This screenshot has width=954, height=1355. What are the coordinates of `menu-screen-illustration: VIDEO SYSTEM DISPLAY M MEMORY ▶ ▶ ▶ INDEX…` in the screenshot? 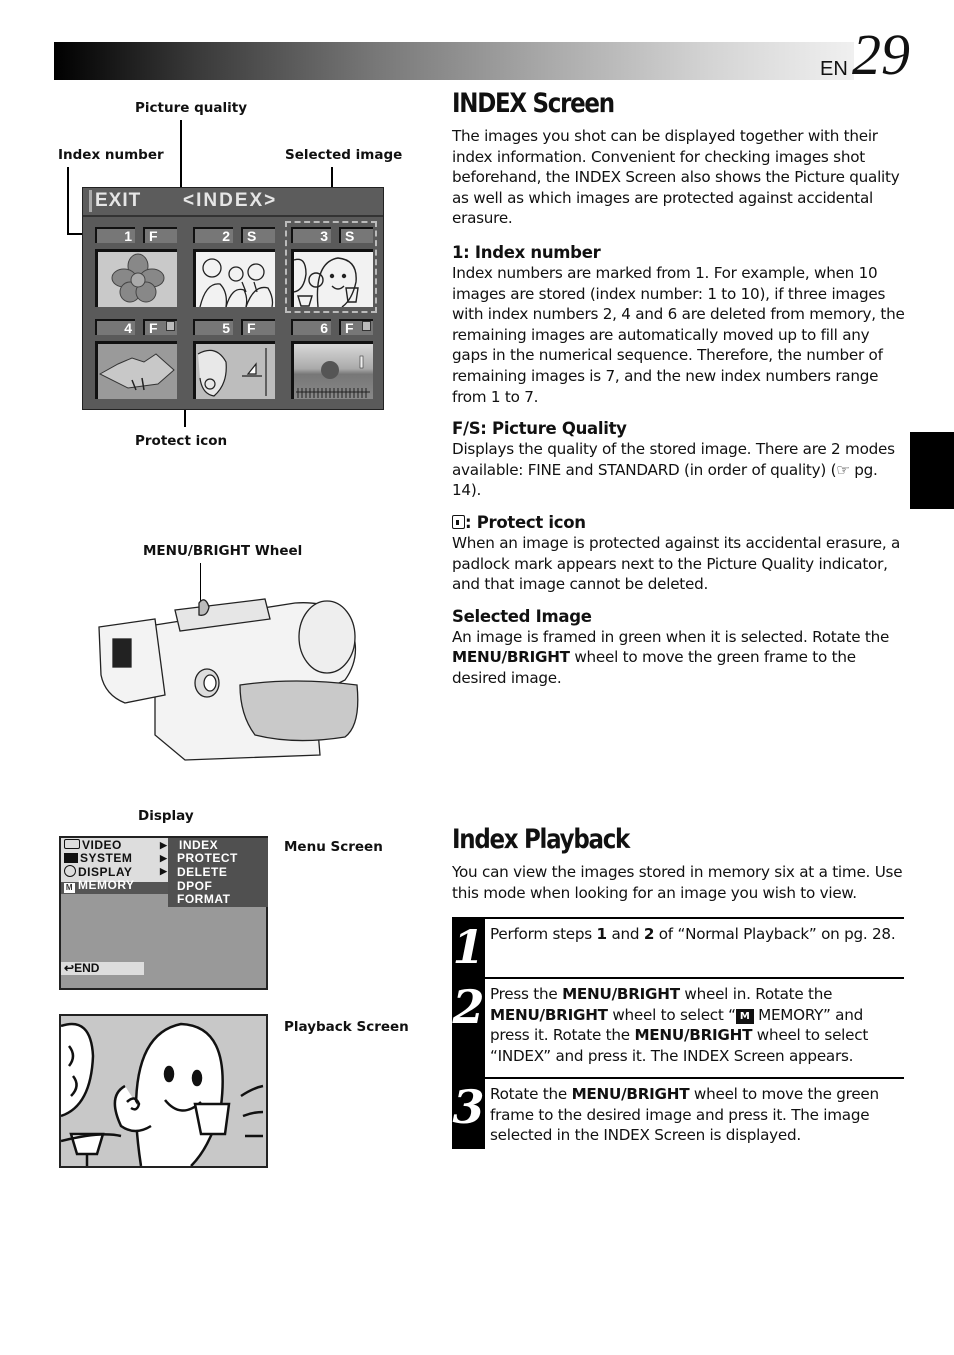 It's located at (163, 913).